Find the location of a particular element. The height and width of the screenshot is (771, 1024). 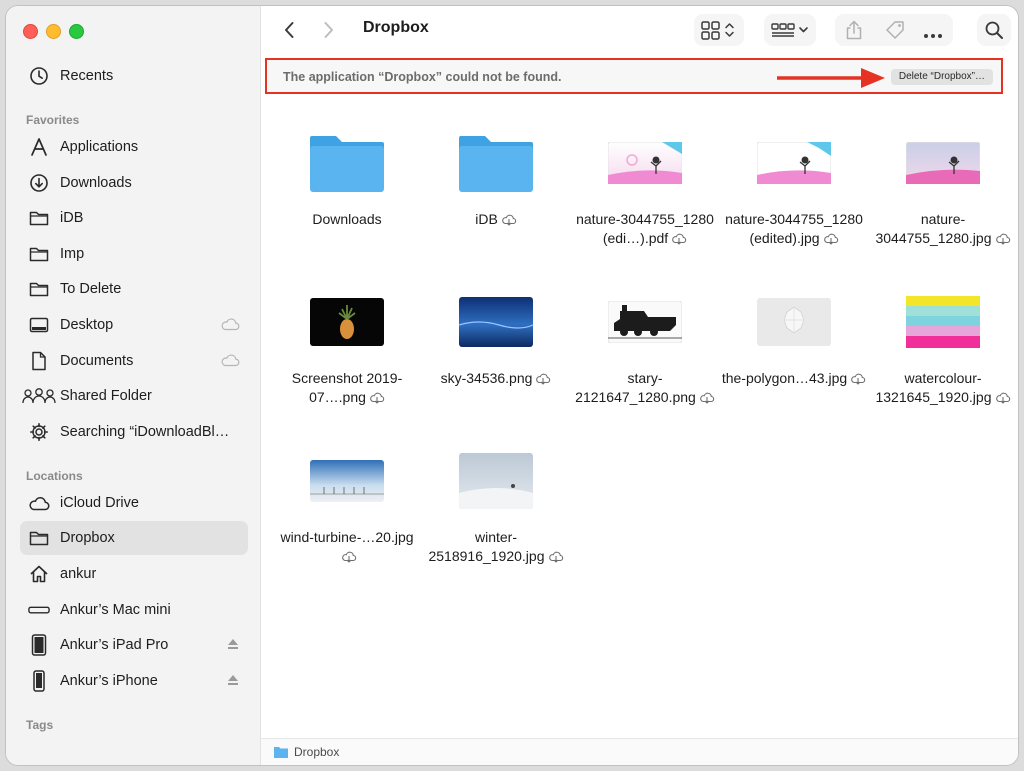

file-name: watercolour-1321645_1920.jpg is located at coordinates (933, 387).